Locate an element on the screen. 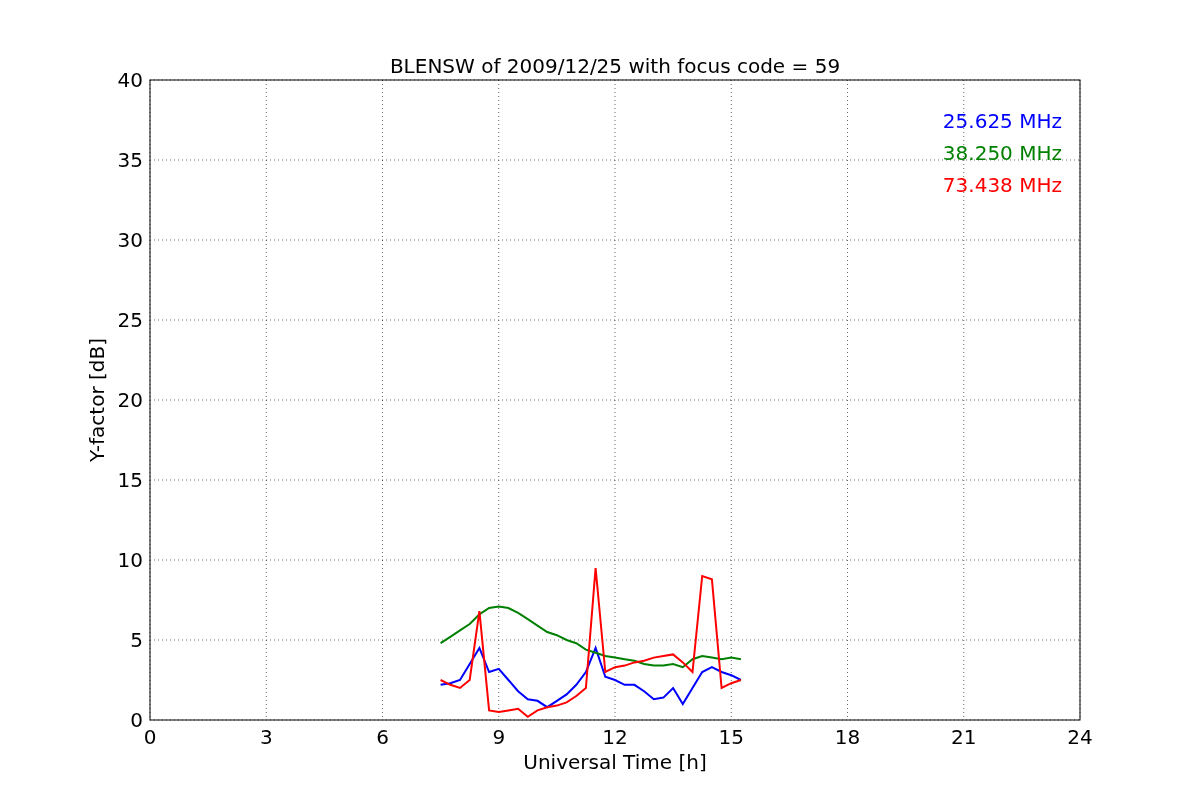  y-axis-label: Y-factor [dB] is located at coordinates (97, 400).